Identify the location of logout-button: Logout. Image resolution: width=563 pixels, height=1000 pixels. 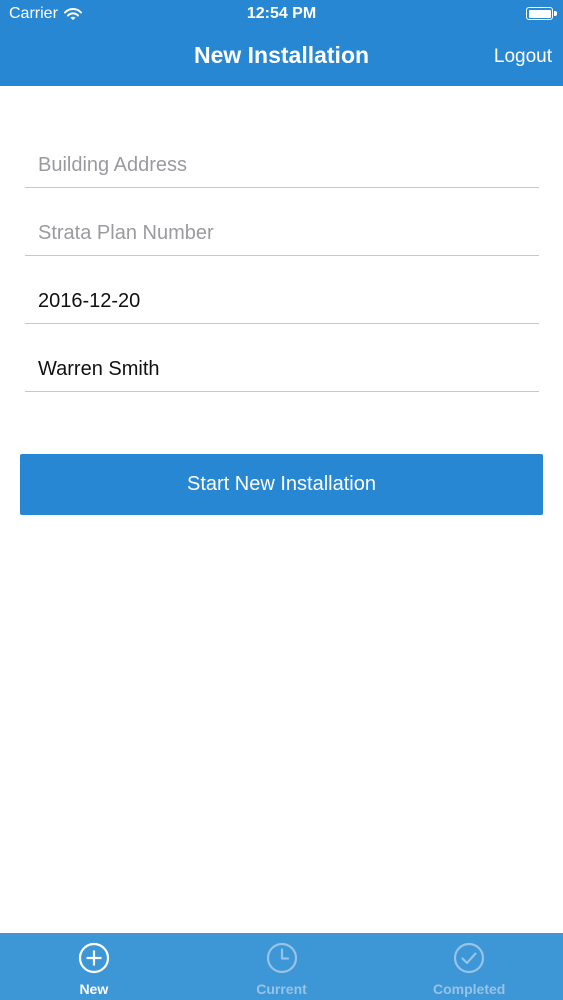
(523, 57).